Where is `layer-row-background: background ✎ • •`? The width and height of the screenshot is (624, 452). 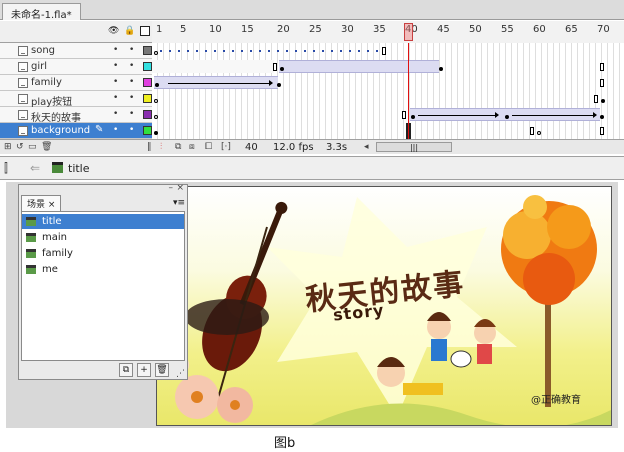
layer-row-background: background ✎ • • is located at coordinates (312, 131).